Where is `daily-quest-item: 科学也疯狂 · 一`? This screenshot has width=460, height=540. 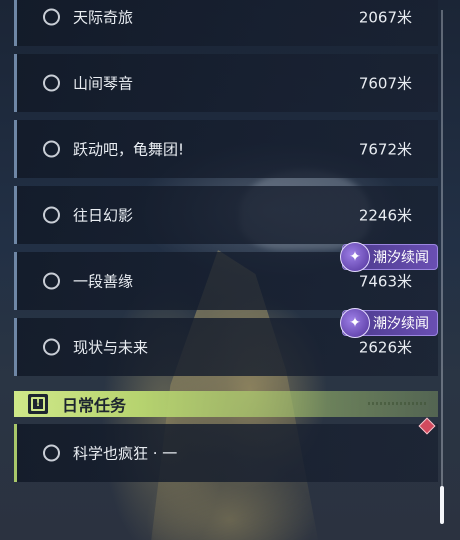
daily-quest-item: 科学也疯狂 · 一 is located at coordinates (226, 453).